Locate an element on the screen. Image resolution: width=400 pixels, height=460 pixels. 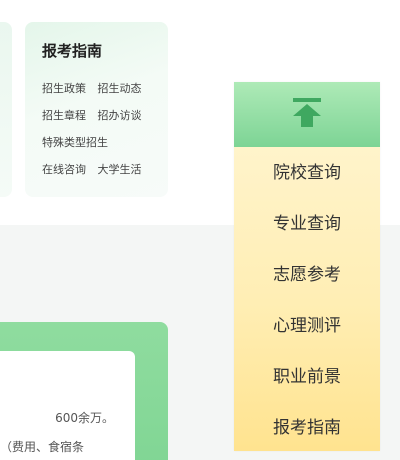
guide-link-interview: 招办访谈 is located at coordinates (120, 115).